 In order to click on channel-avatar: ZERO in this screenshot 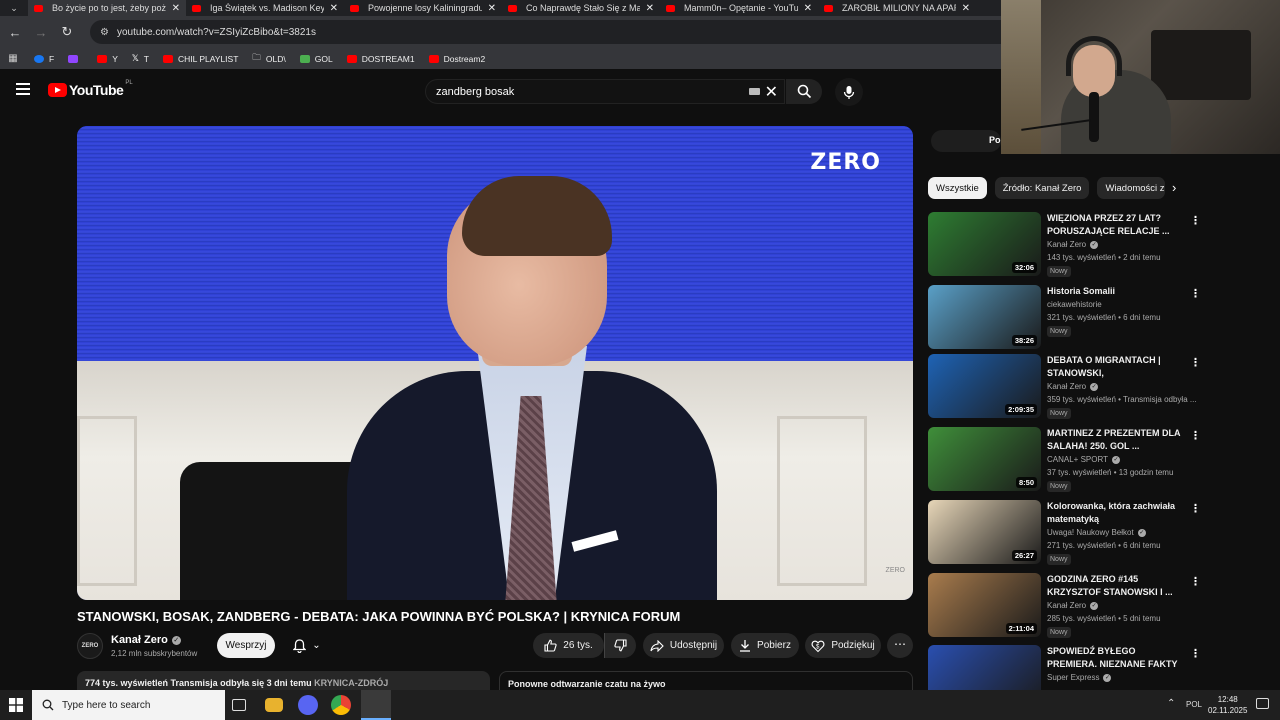, I will do `click(90, 646)`.